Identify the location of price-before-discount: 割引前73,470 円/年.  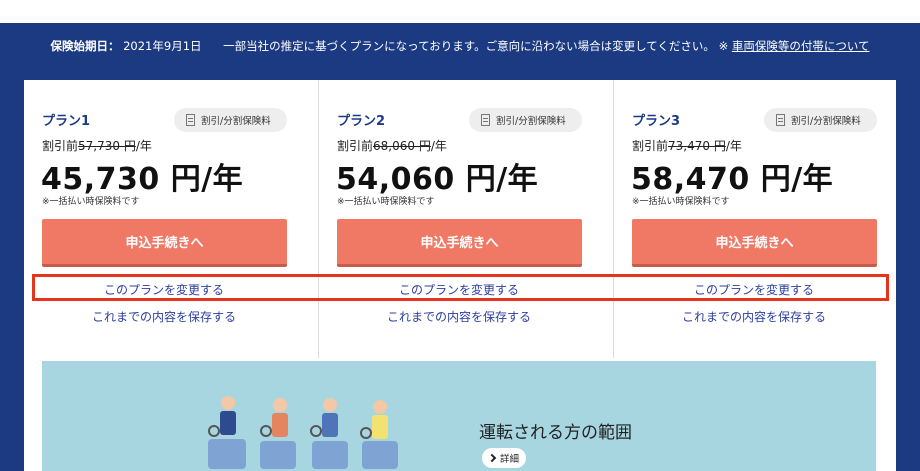
(687, 145).